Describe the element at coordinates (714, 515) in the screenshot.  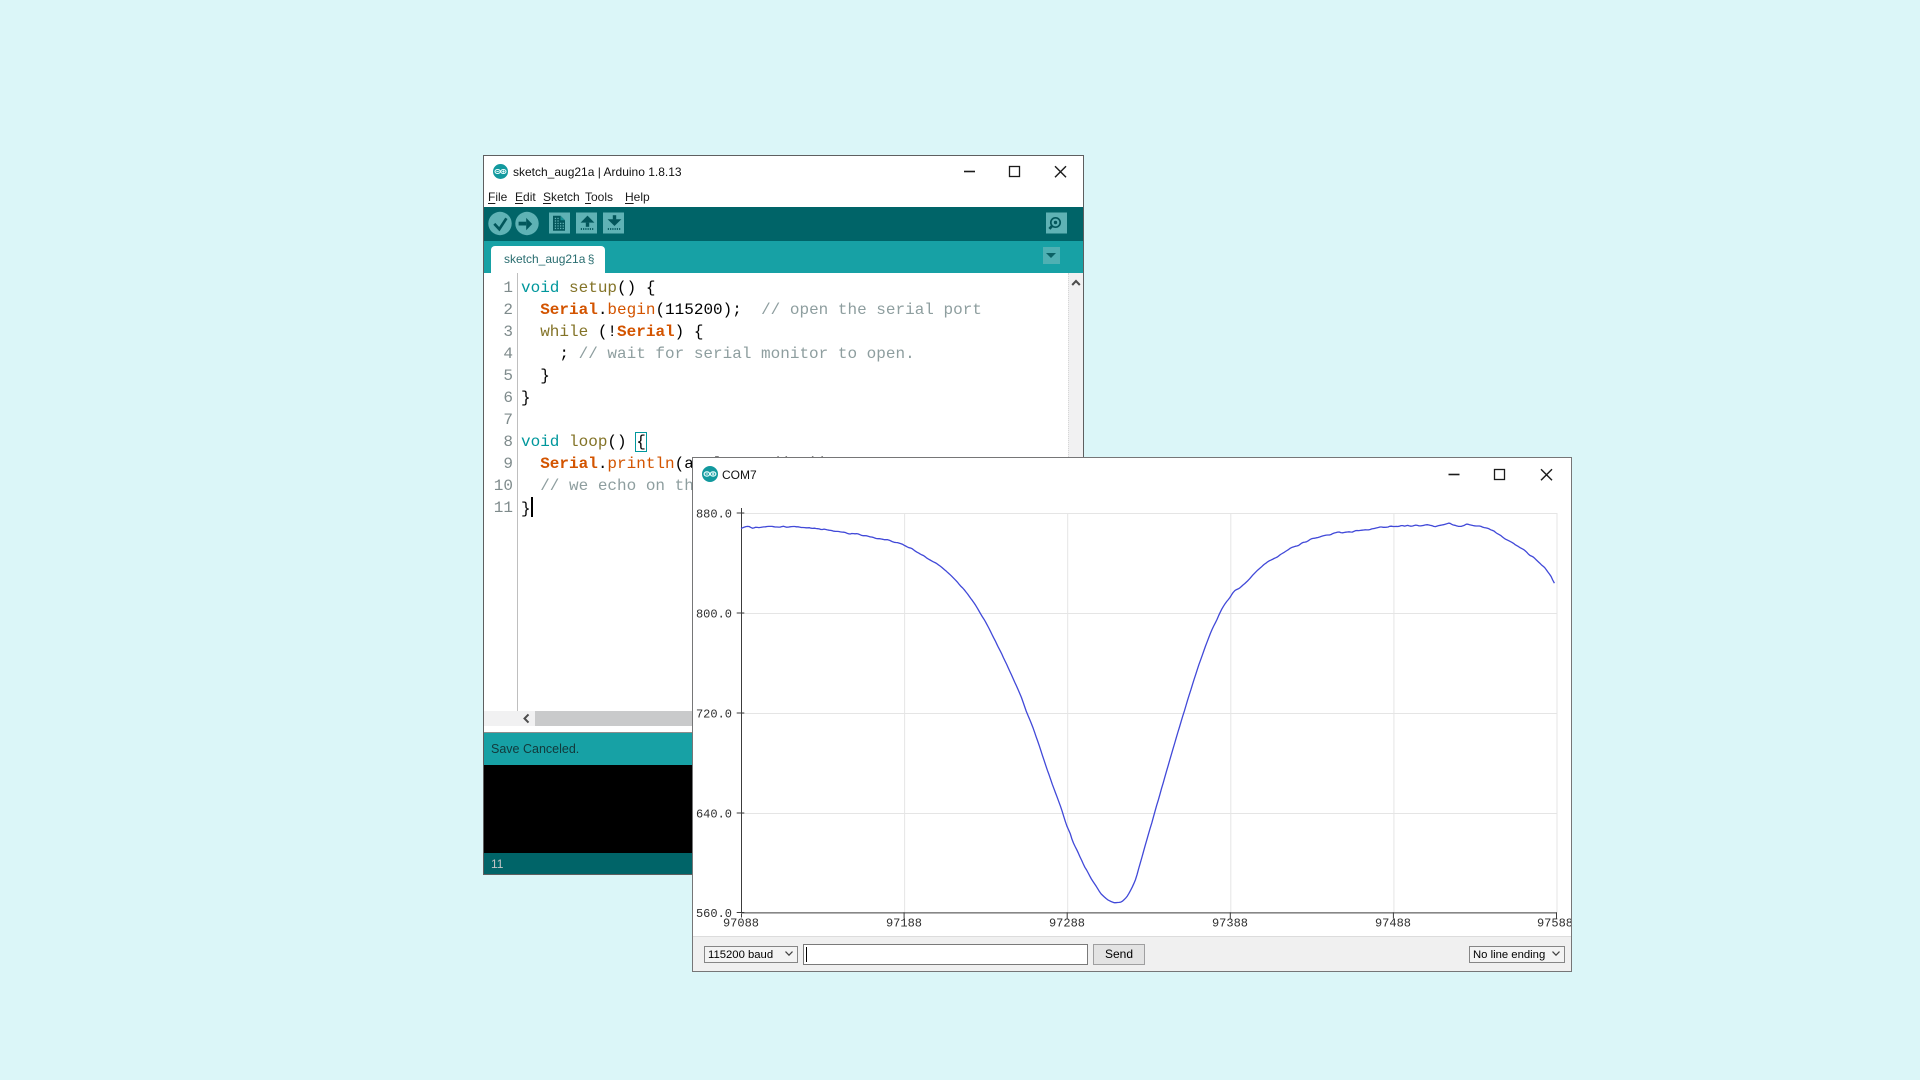
I see `svg-text: 880.0` at that location.